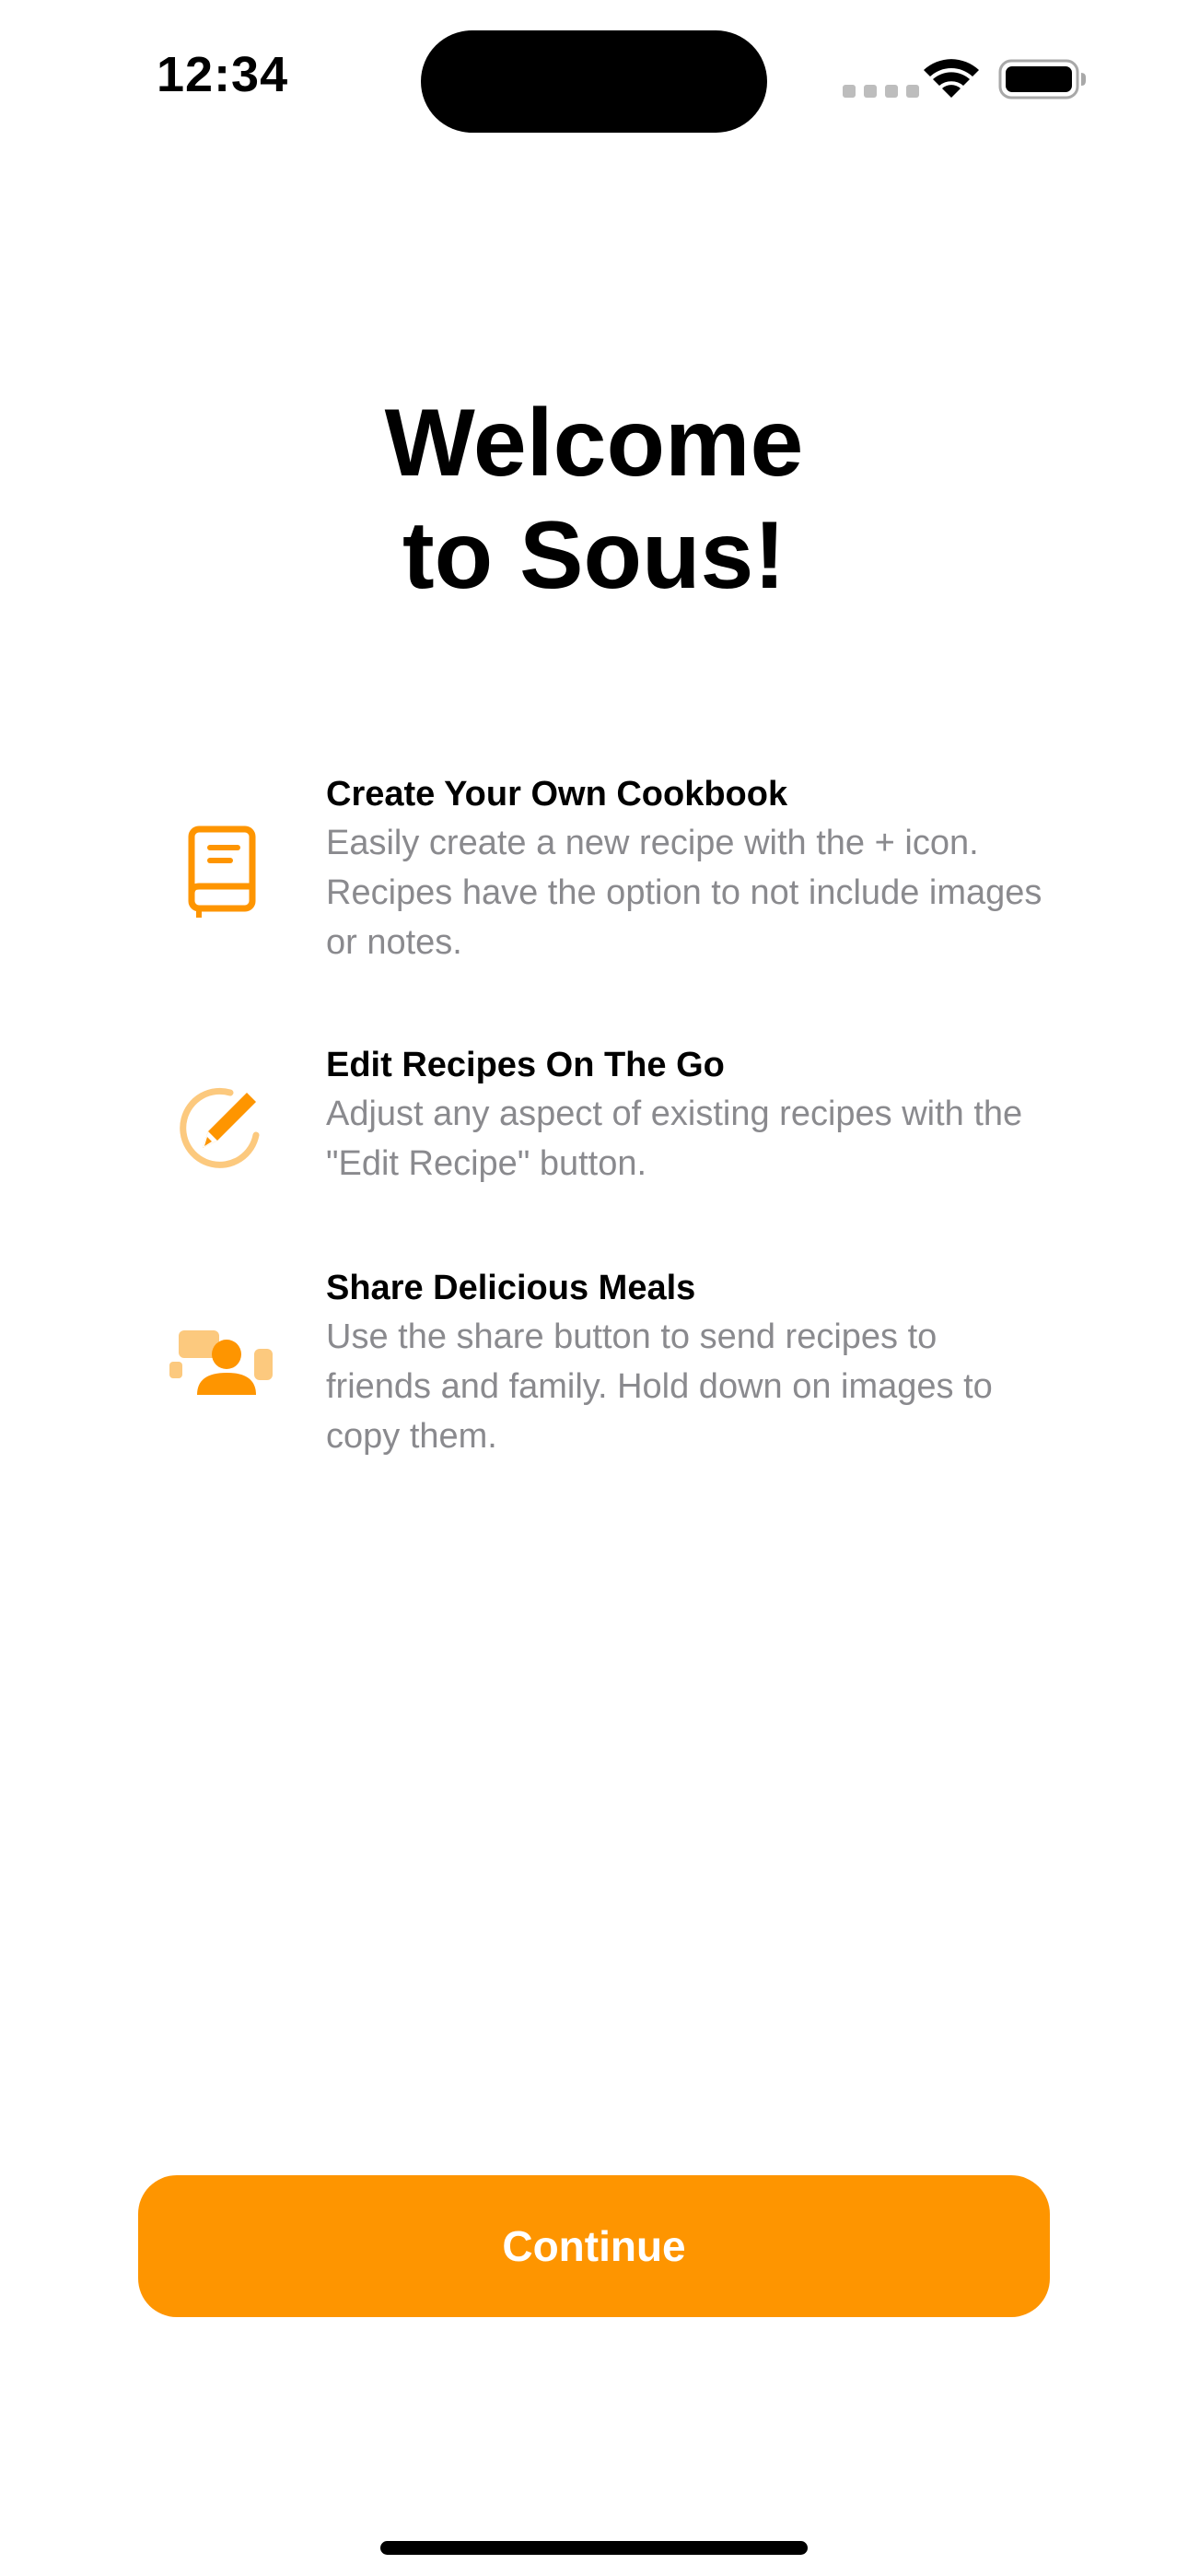 Image resolution: width=1188 pixels, height=2576 pixels. What do you see at coordinates (557, 795) in the screenshot?
I see `feature-title: Create Your Own Cookbook` at bounding box center [557, 795].